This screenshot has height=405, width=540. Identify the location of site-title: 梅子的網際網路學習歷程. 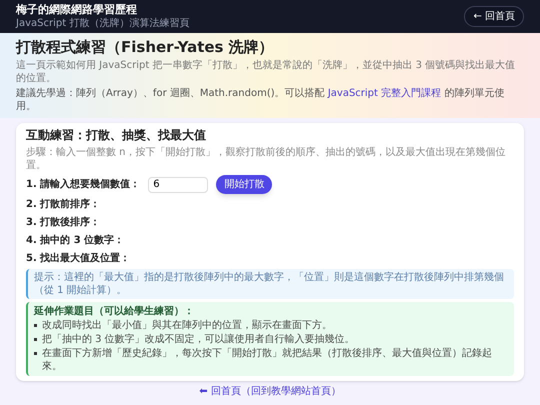
(77, 10).